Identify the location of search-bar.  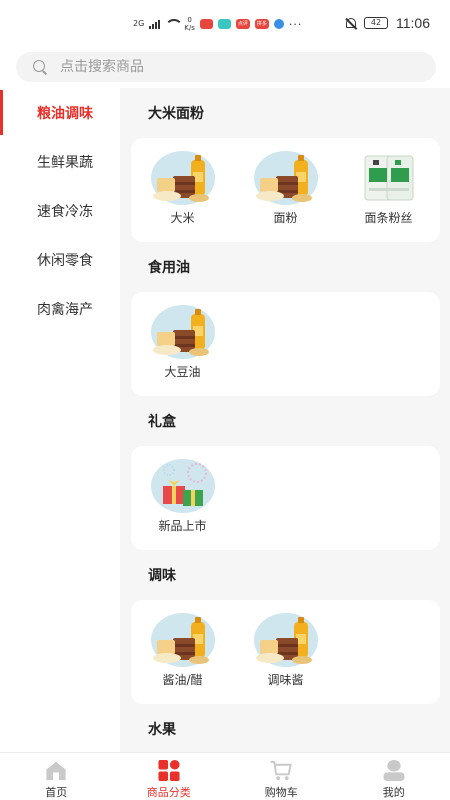
(225, 66).